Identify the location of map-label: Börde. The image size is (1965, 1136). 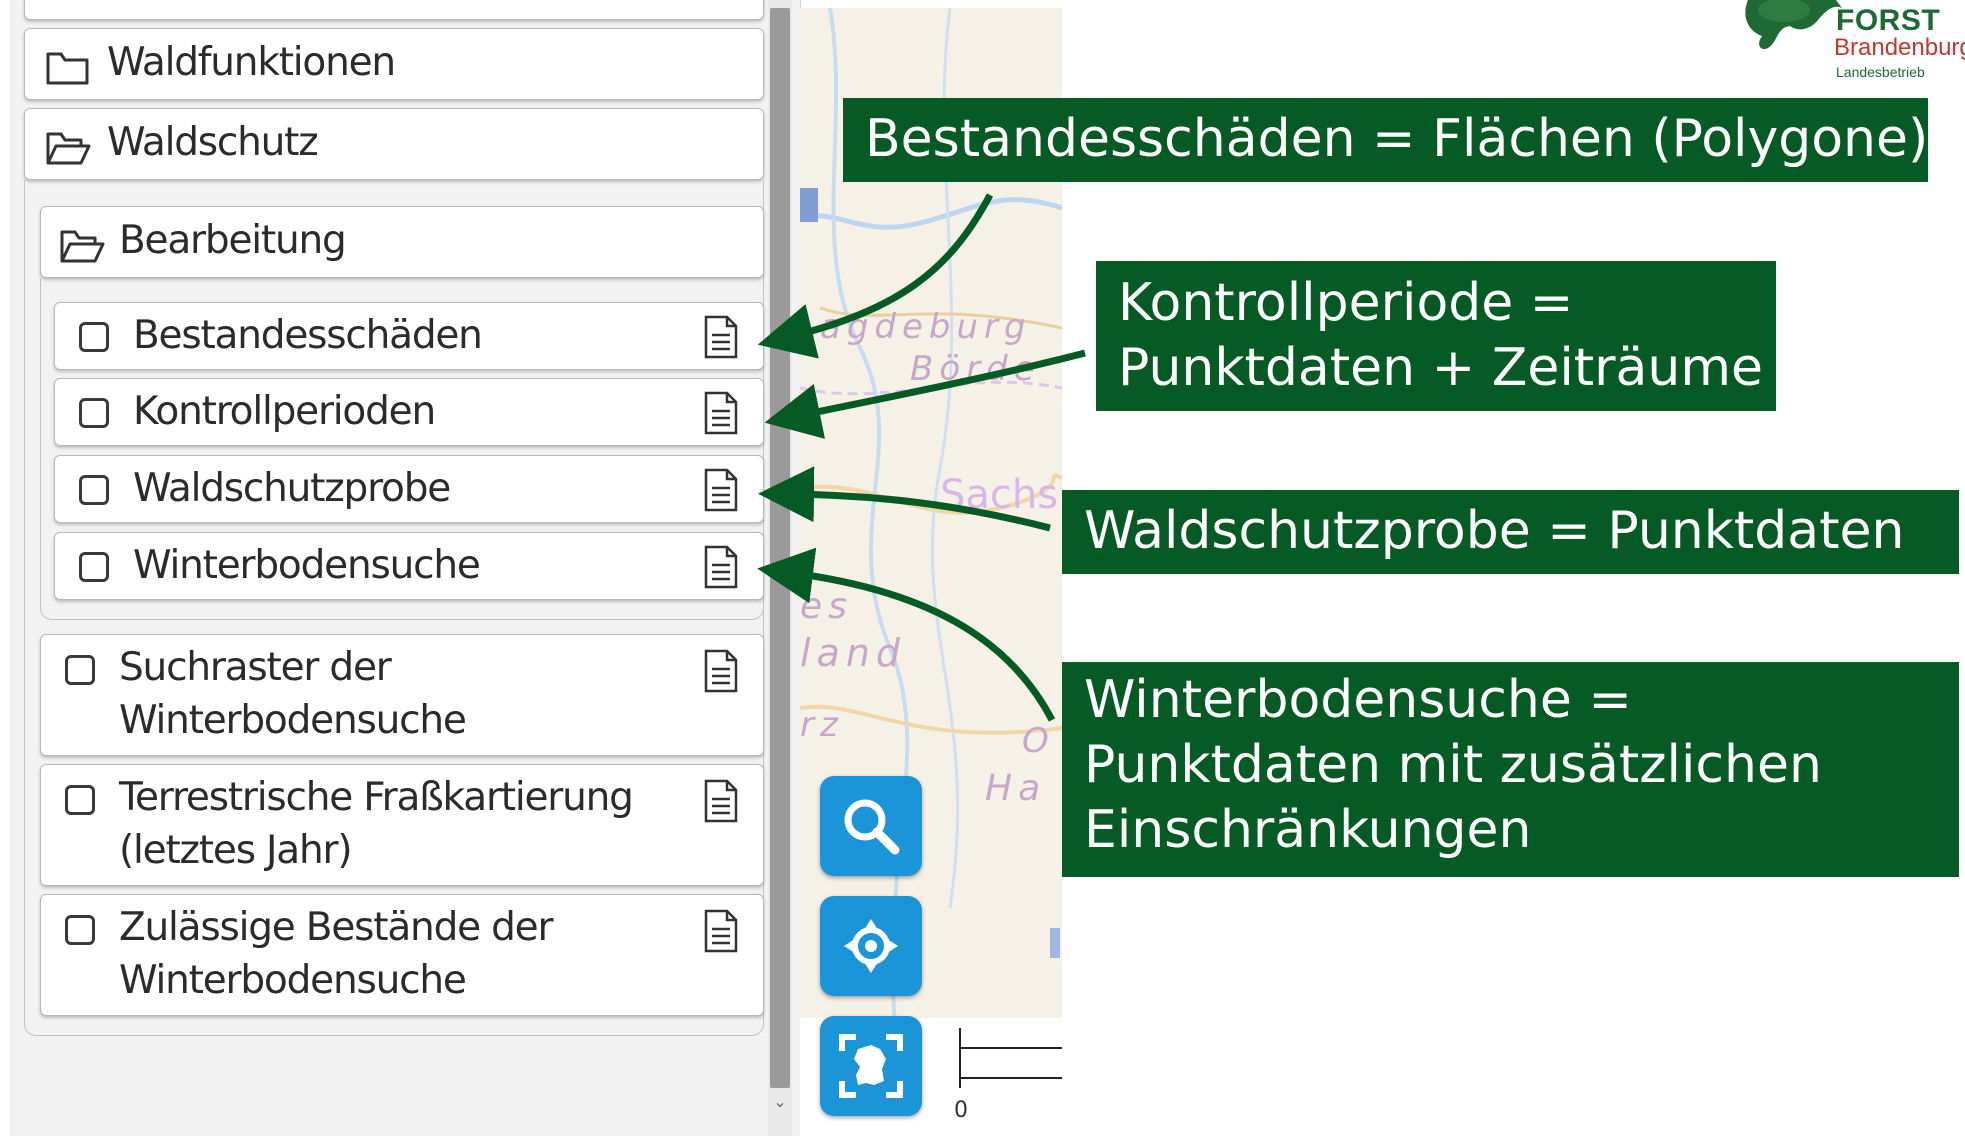
(975, 369).